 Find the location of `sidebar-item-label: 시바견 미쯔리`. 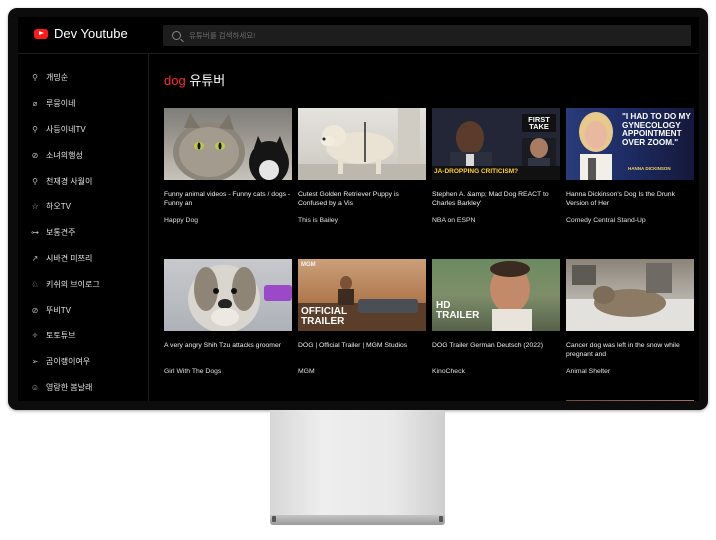

sidebar-item-label: 시바견 미쯔리 is located at coordinates (69, 258).